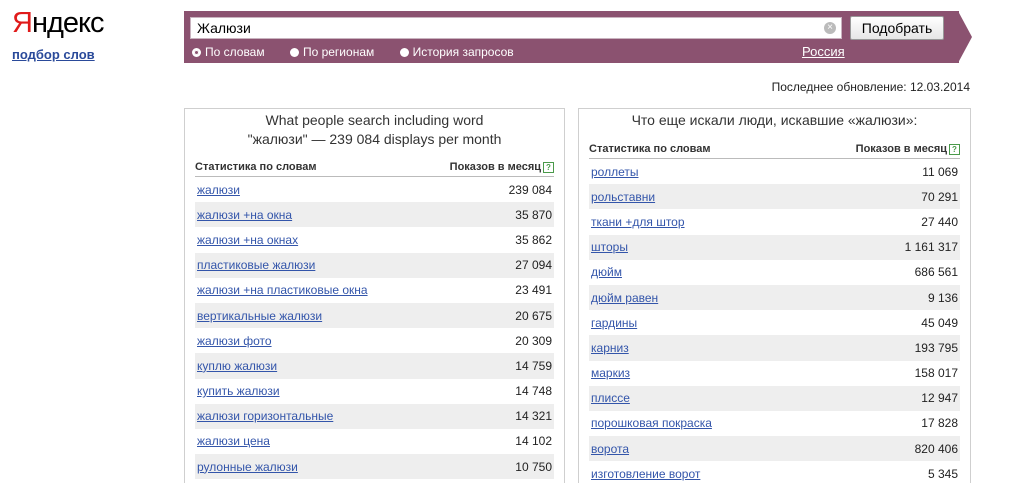  I want to click on impressions-count: 10 750, so click(533, 466).